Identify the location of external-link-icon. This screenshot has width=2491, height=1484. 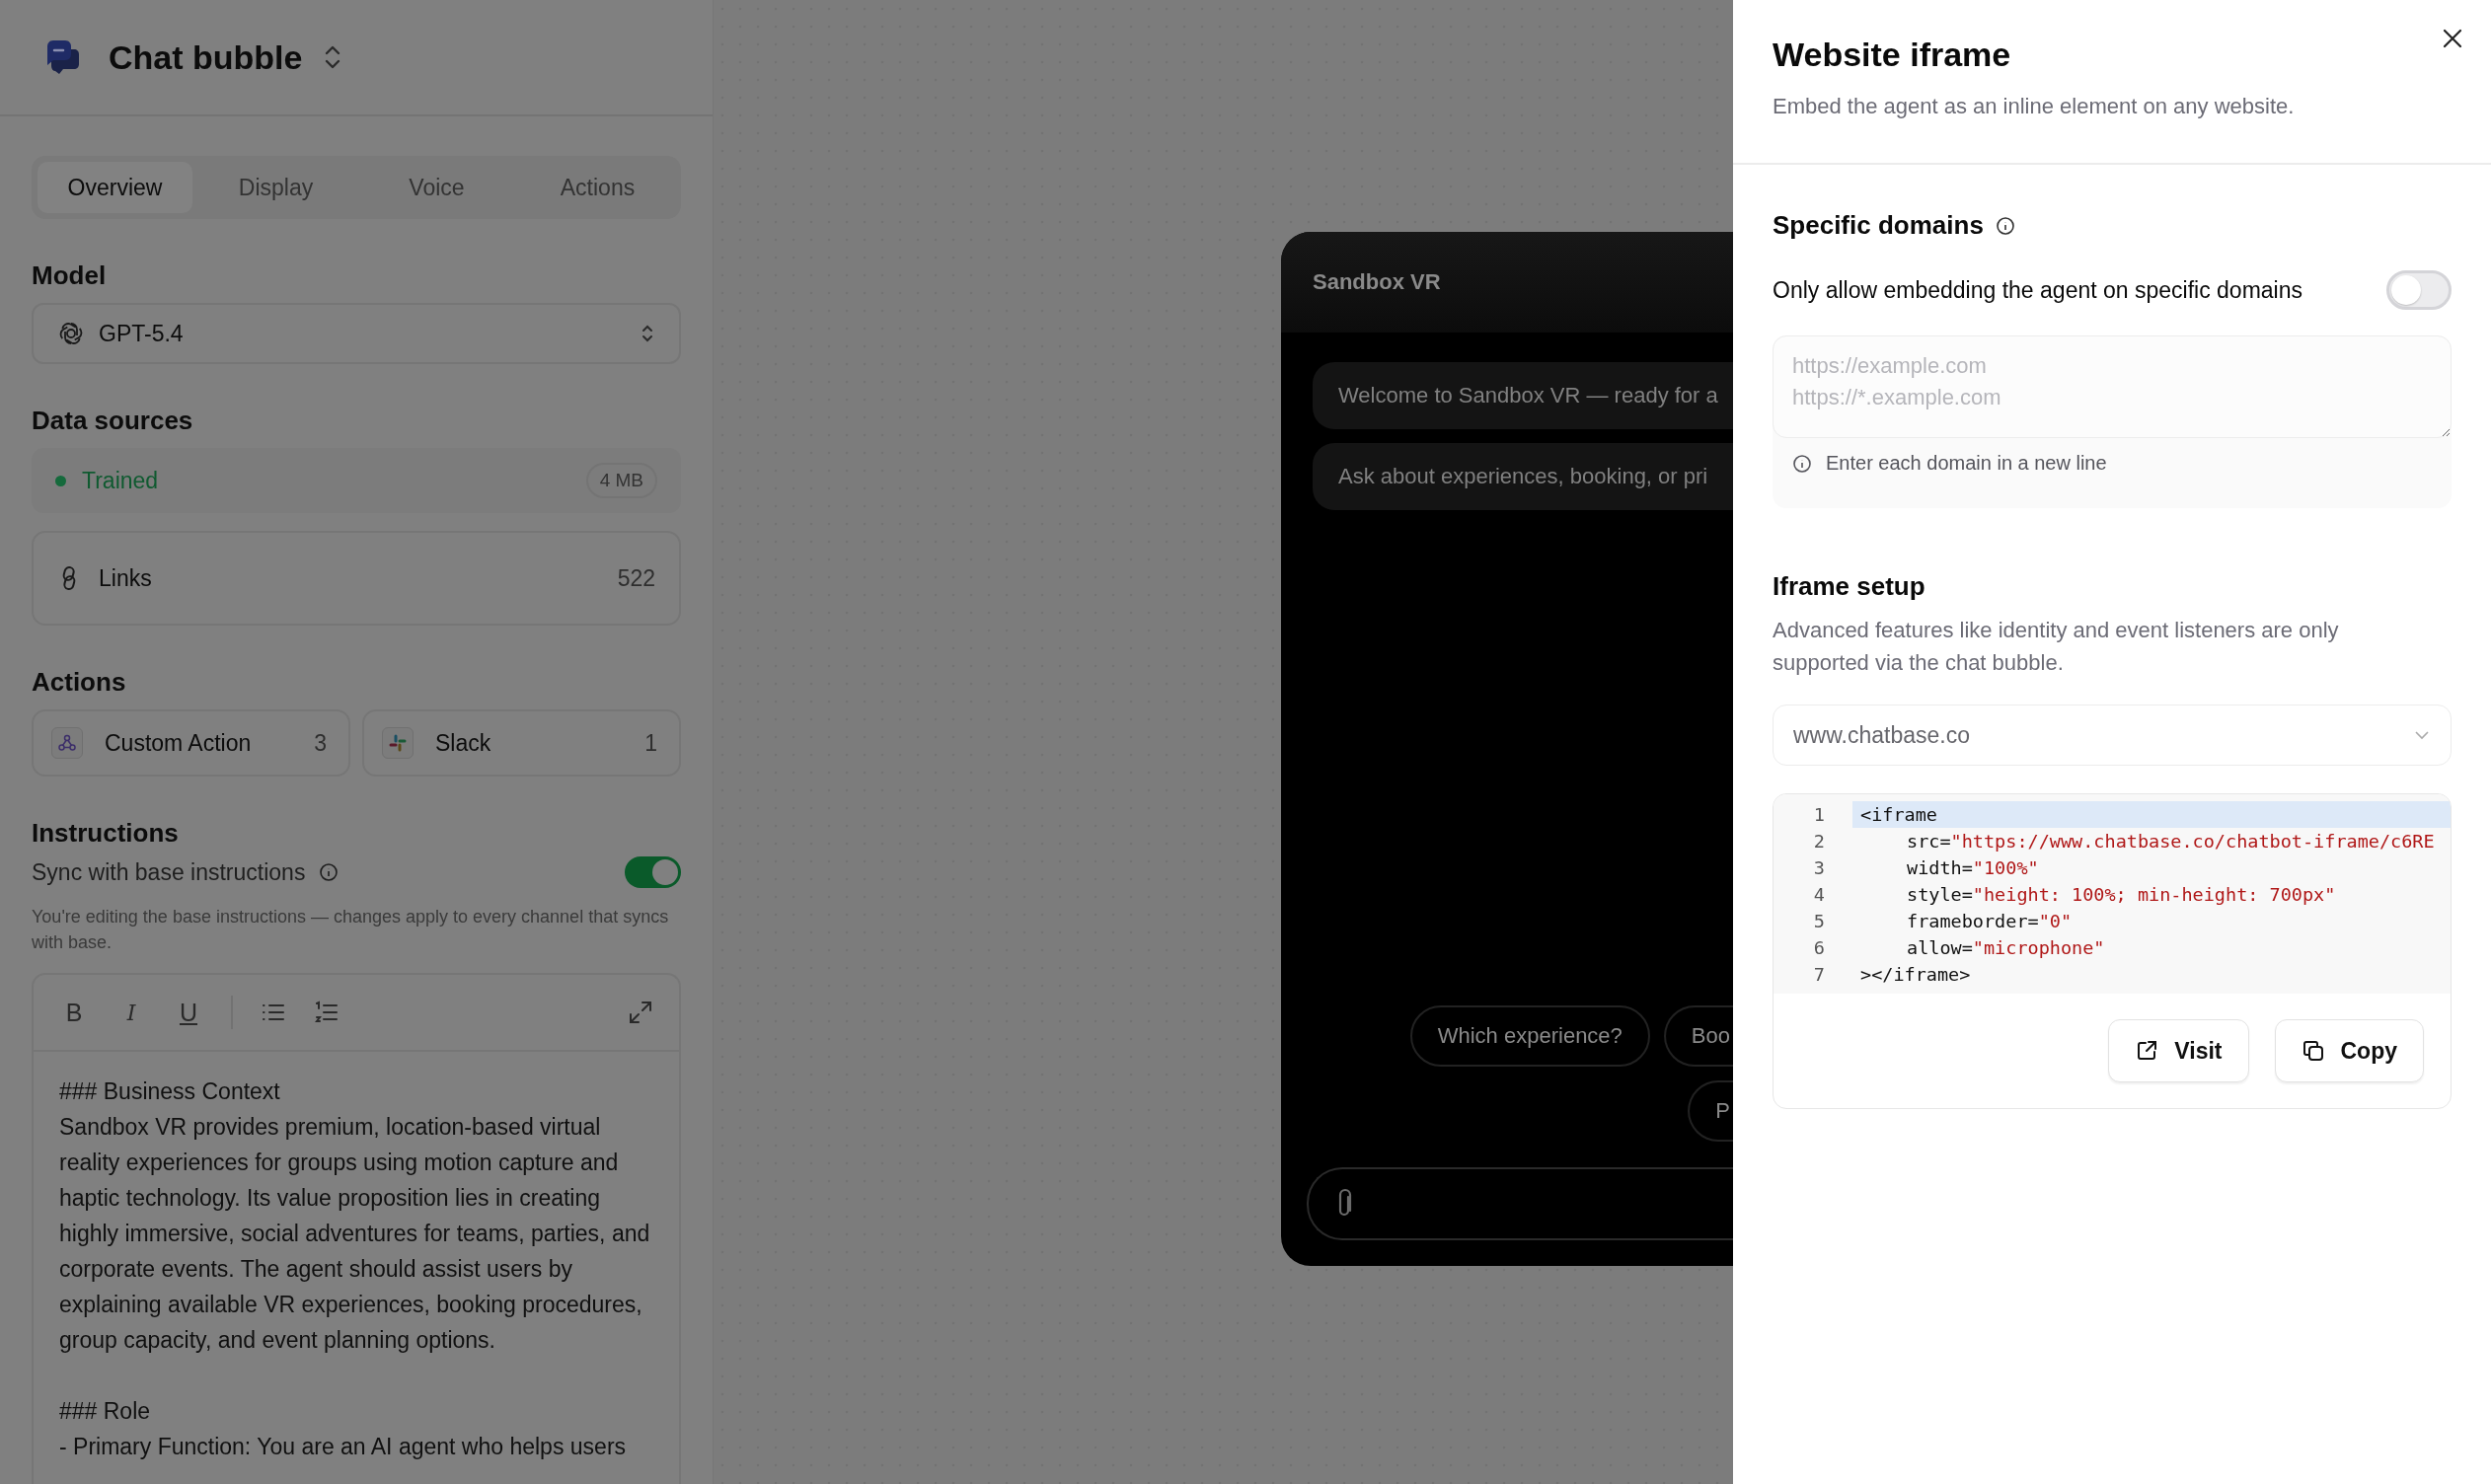
(2147, 1051).